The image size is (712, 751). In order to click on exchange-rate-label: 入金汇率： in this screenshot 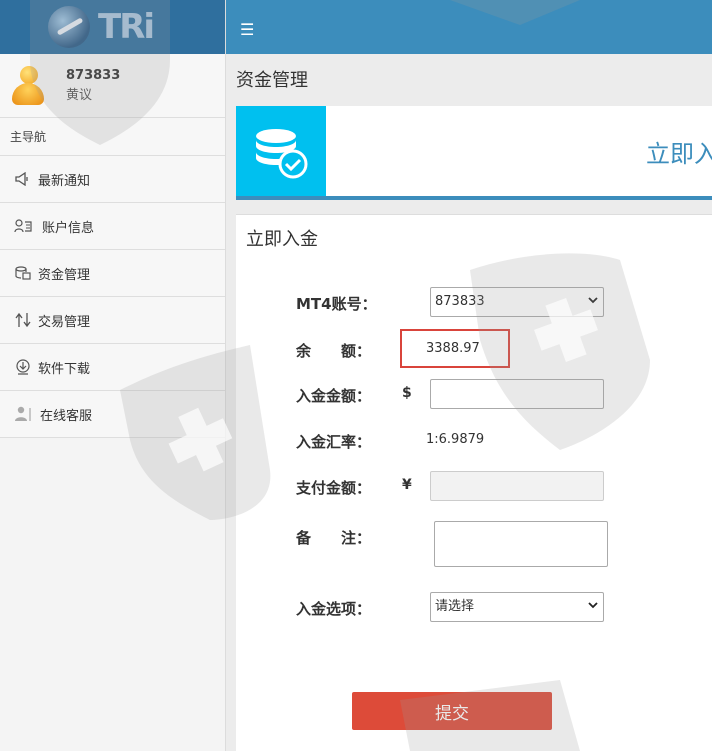, I will do `click(334, 442)`.